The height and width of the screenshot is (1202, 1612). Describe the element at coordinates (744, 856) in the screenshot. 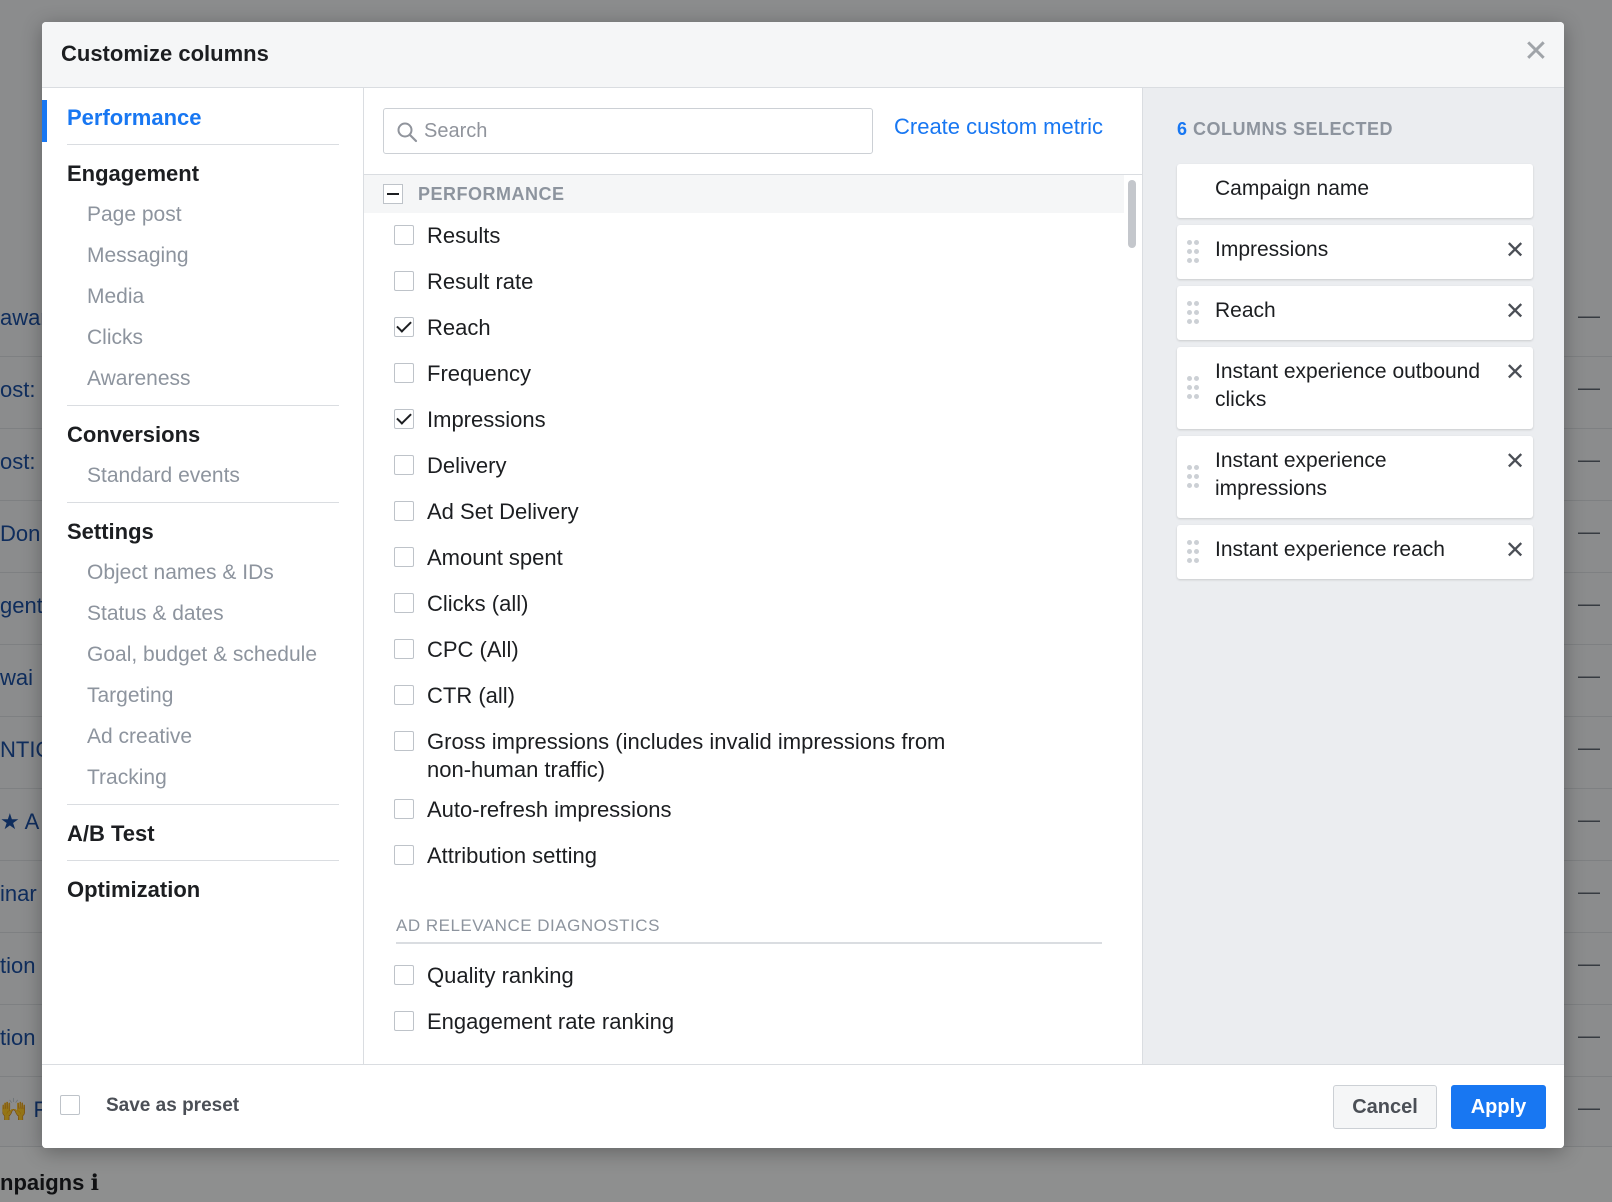

I see `metric-row: Attribution setting` at that location.